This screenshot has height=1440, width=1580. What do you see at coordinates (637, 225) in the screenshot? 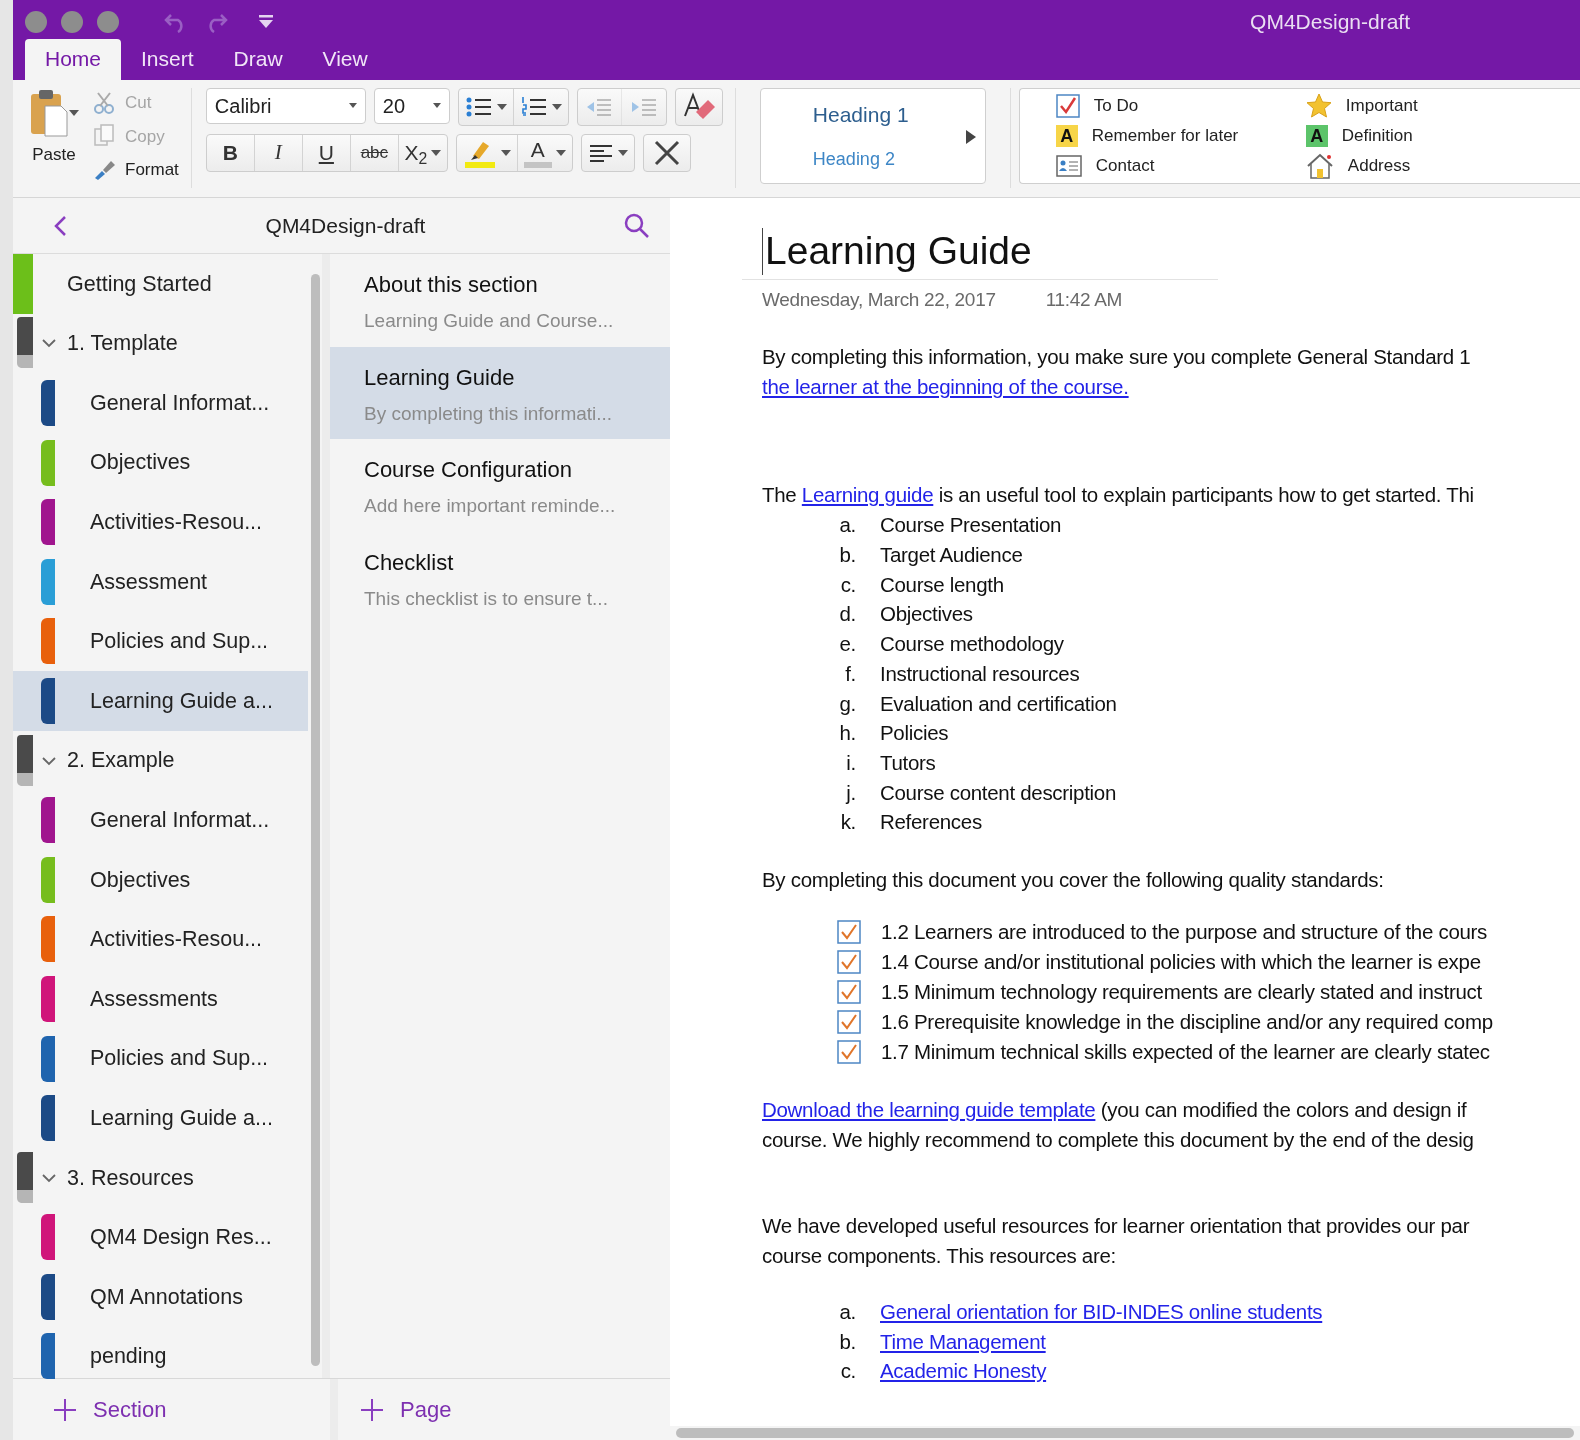
I see `search-button` at bounding box center [637, 225].